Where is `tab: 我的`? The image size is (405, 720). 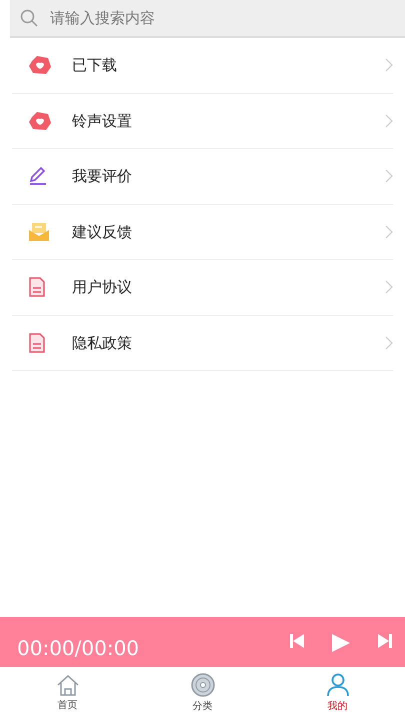 tab: 我的 is located at coordinates (337, 693).